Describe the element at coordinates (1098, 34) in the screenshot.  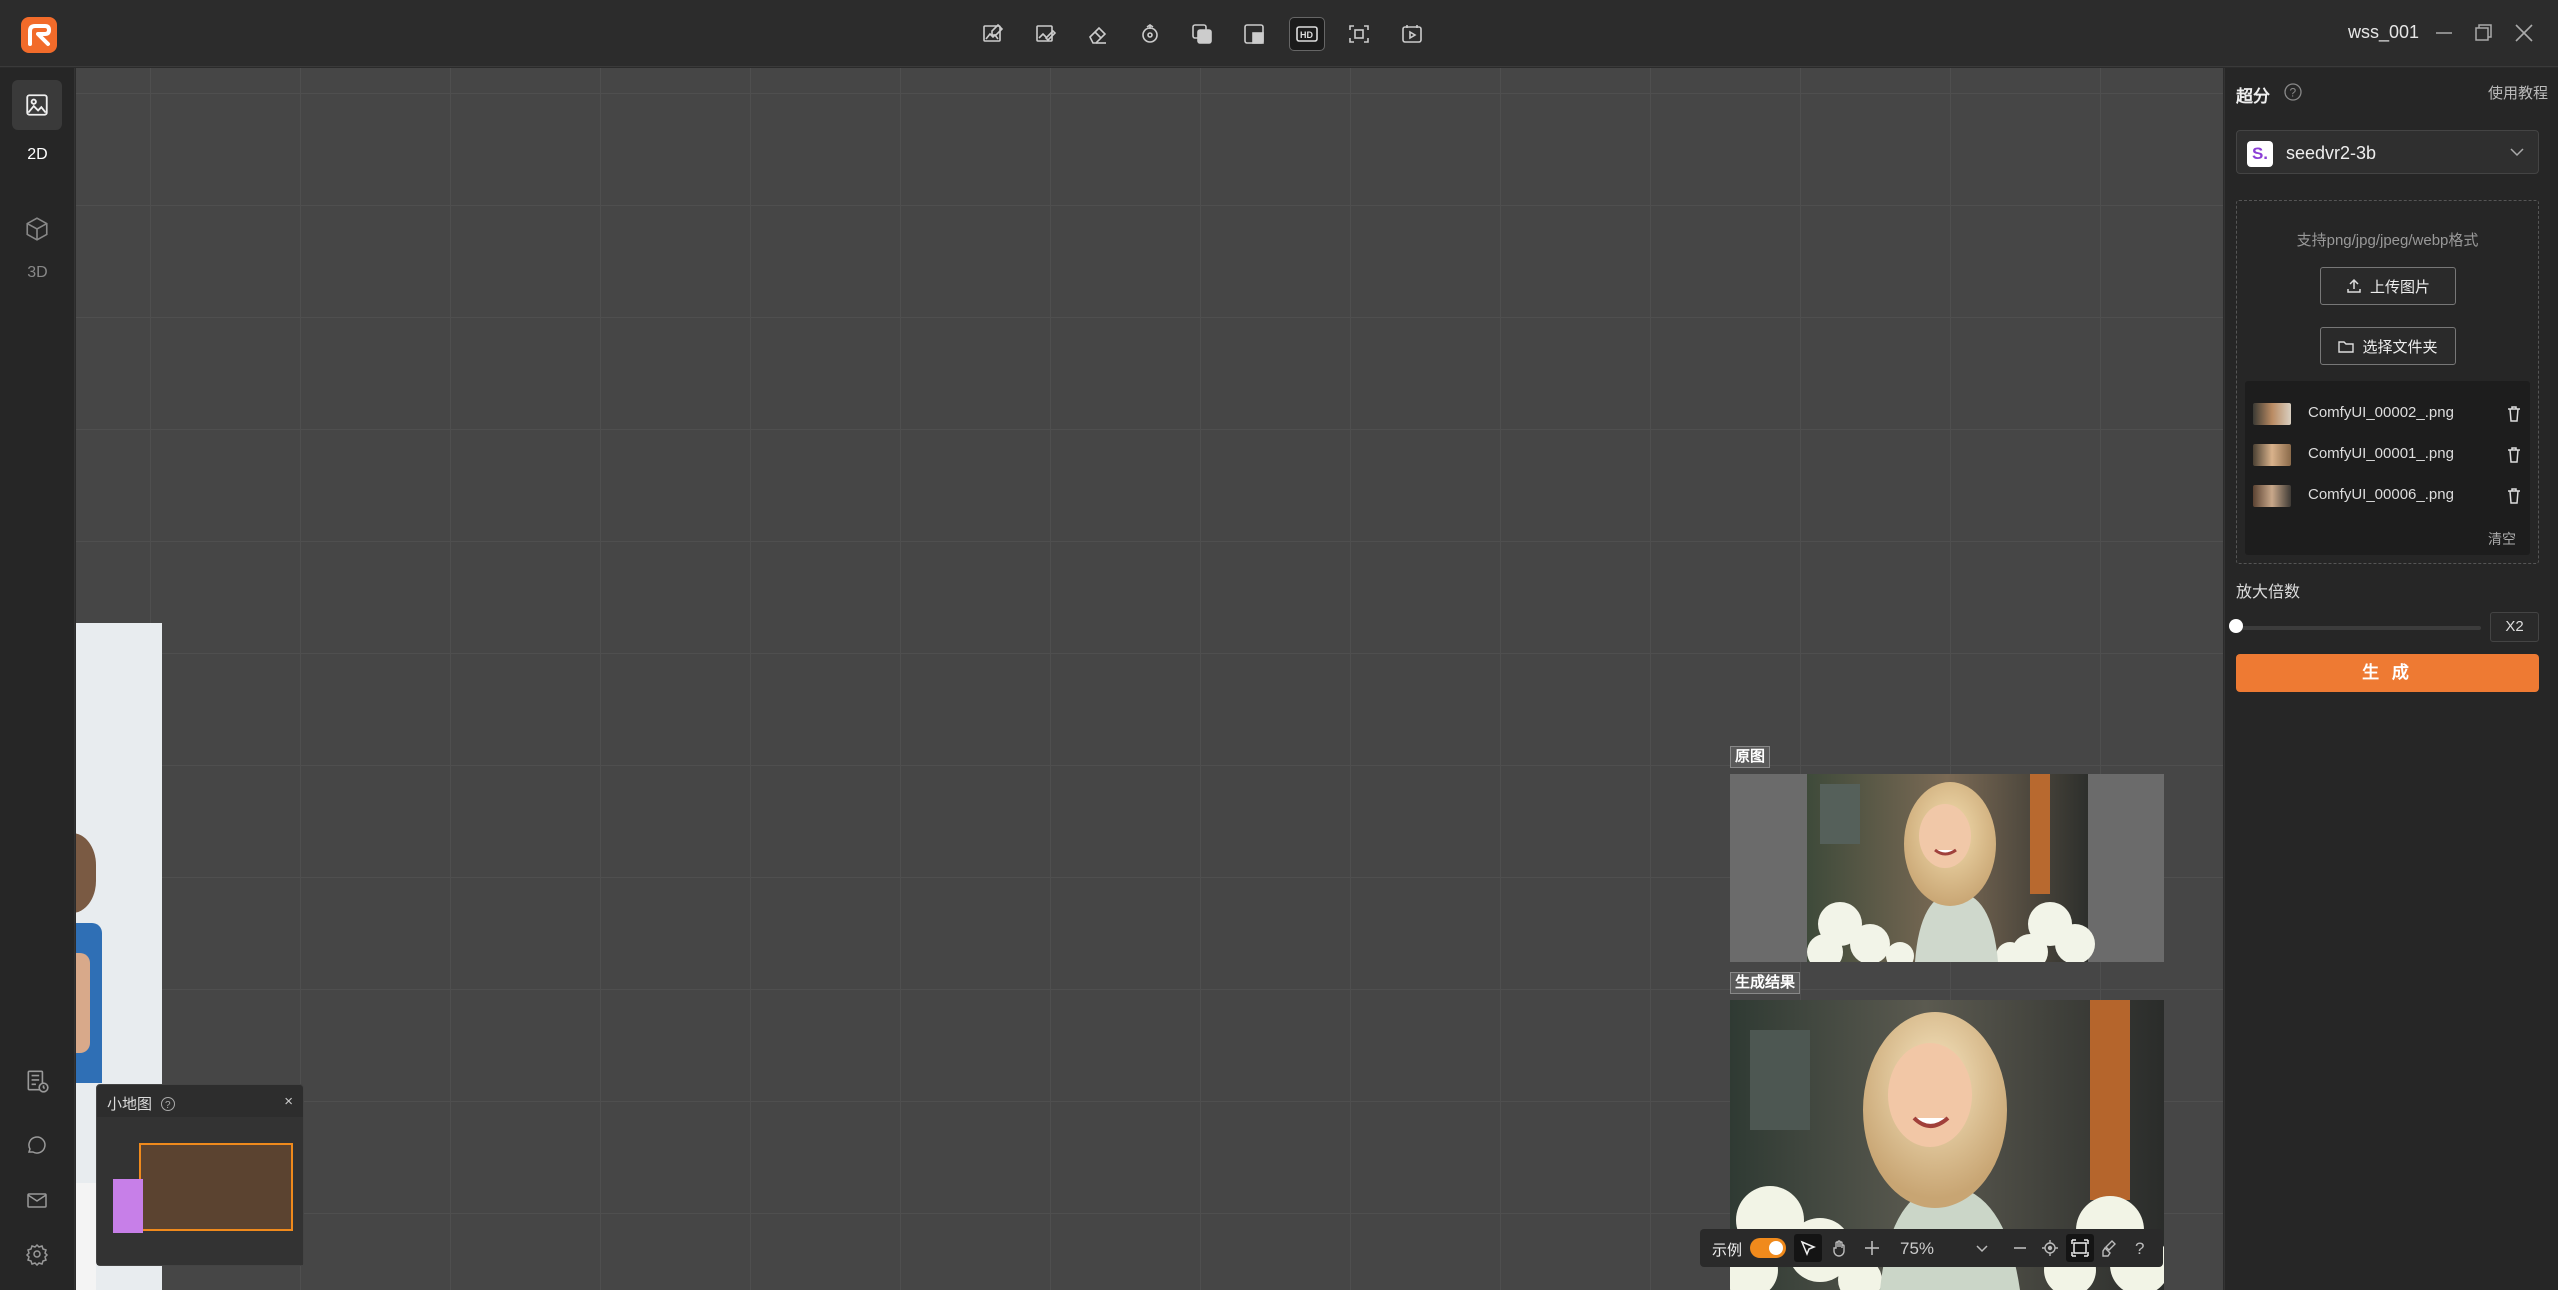
I see `eraser-icon` at that location.